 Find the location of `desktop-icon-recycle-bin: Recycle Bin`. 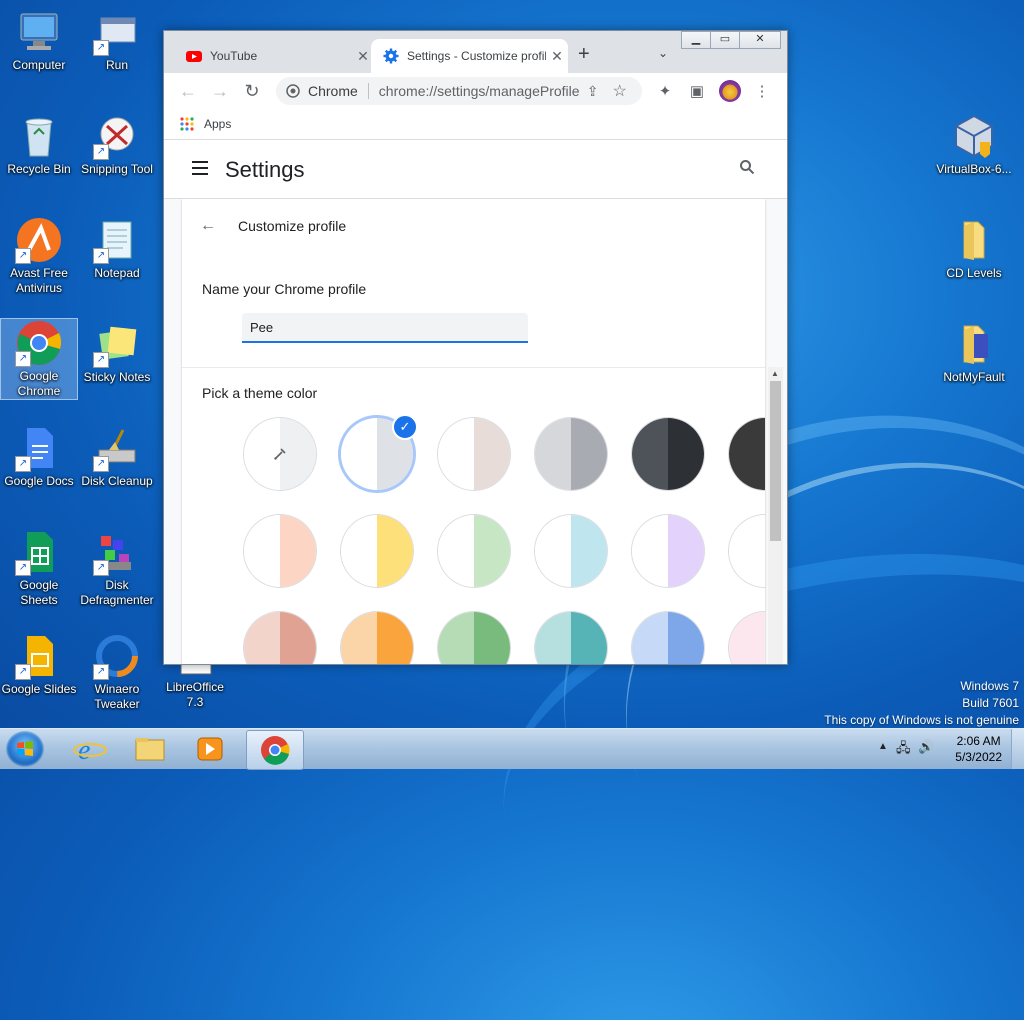

desktop-icon-recycle-bin: Recycle Bin is located at coordinates (39, 144).